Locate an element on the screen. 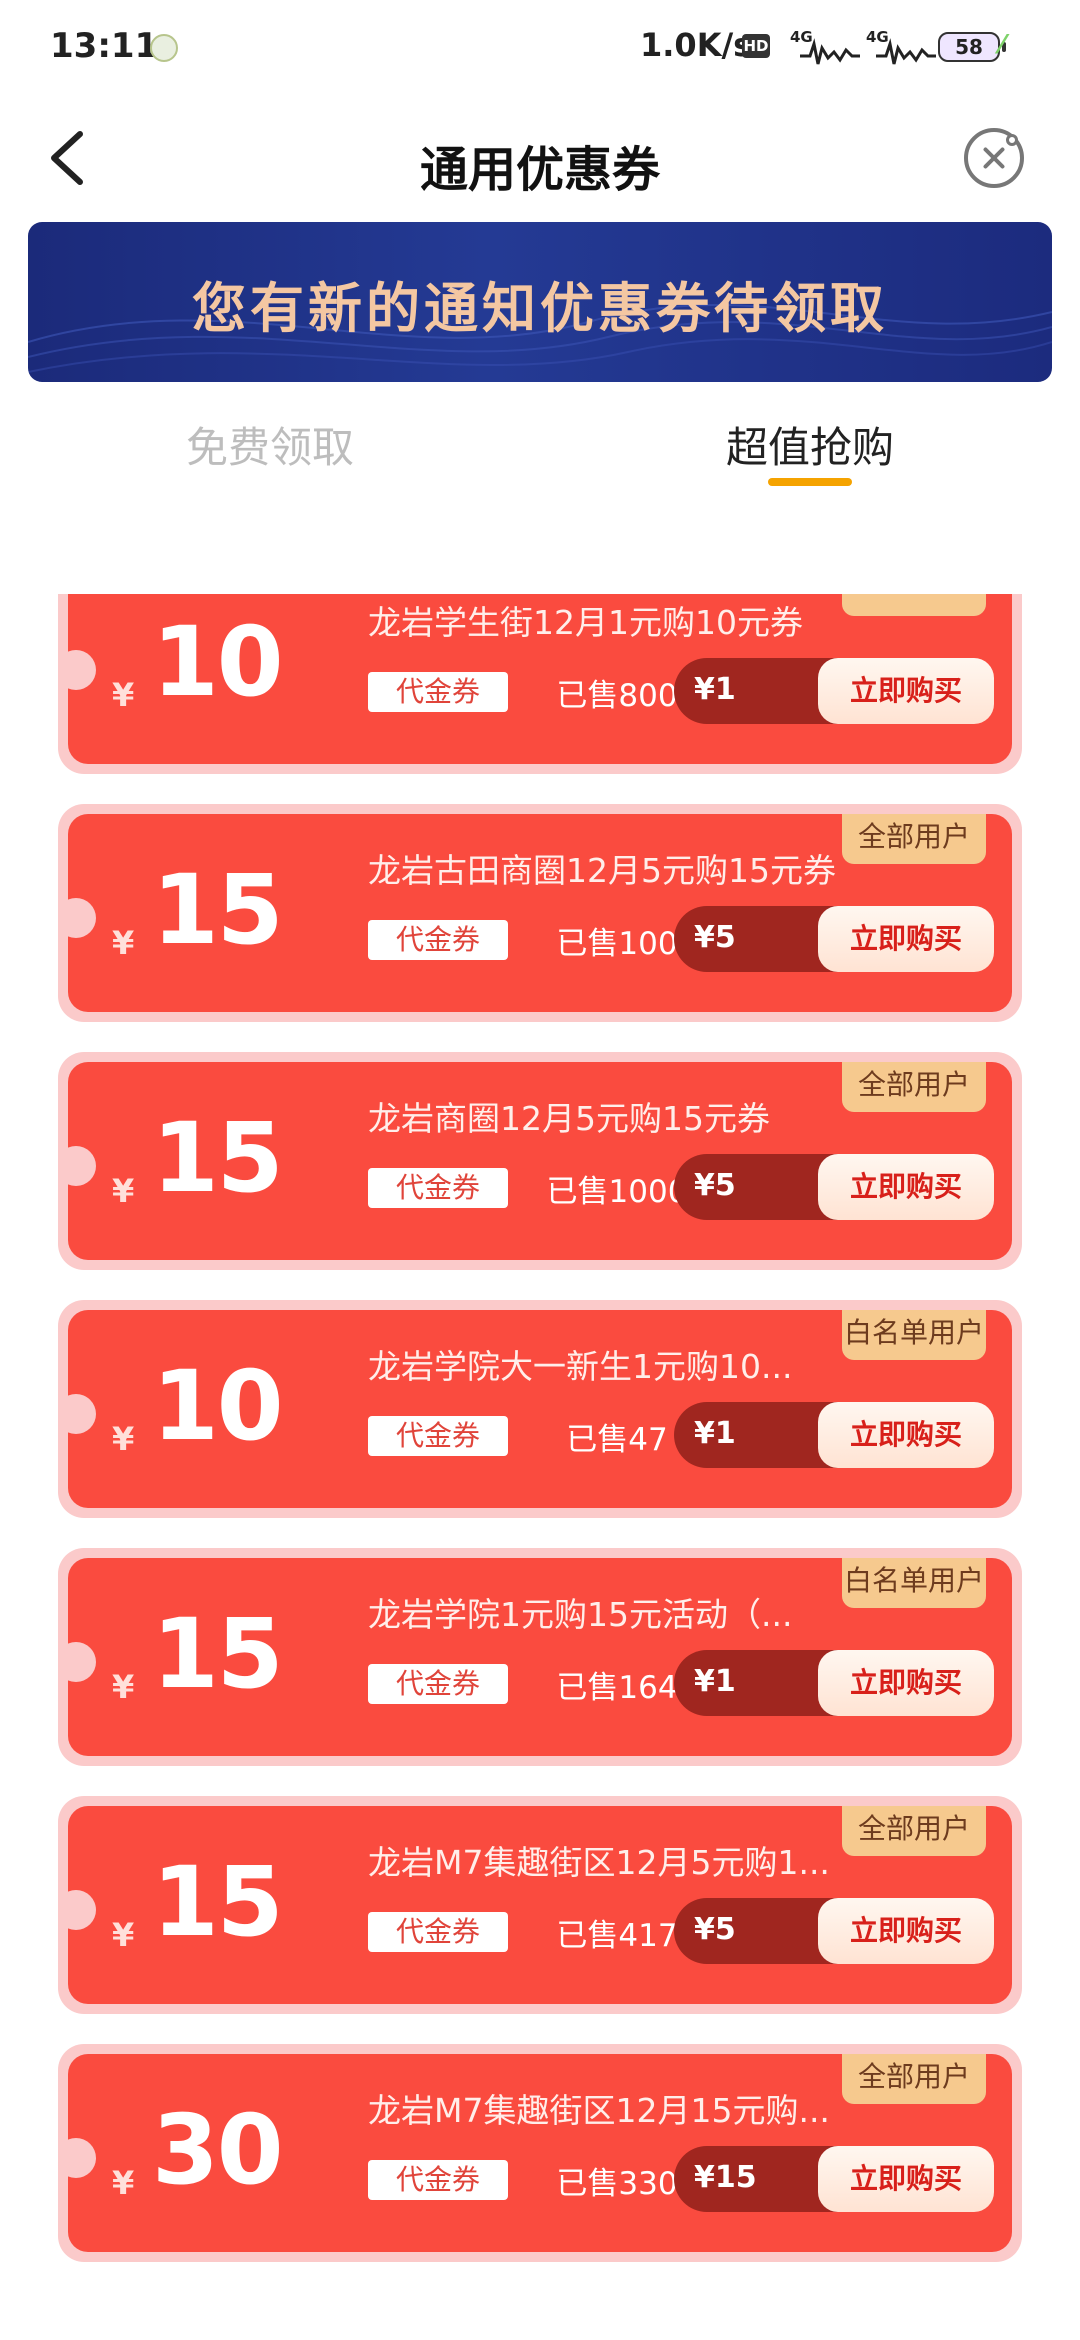 Image resolution: width=1080 pixels, height=2340 pixels. nav-bar: 通用优惠券 is located at coordinates (540, 160).